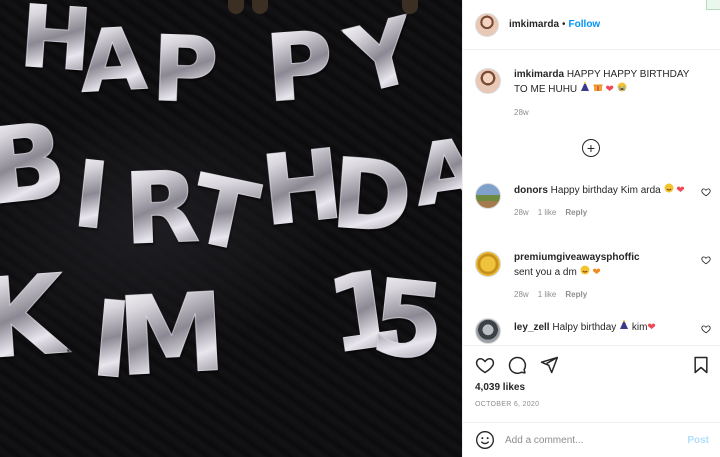 Image resolution: width=720 pixels, height=457 pixels. I want to click on comment-text: Halpy birthday, so click(584, 327).